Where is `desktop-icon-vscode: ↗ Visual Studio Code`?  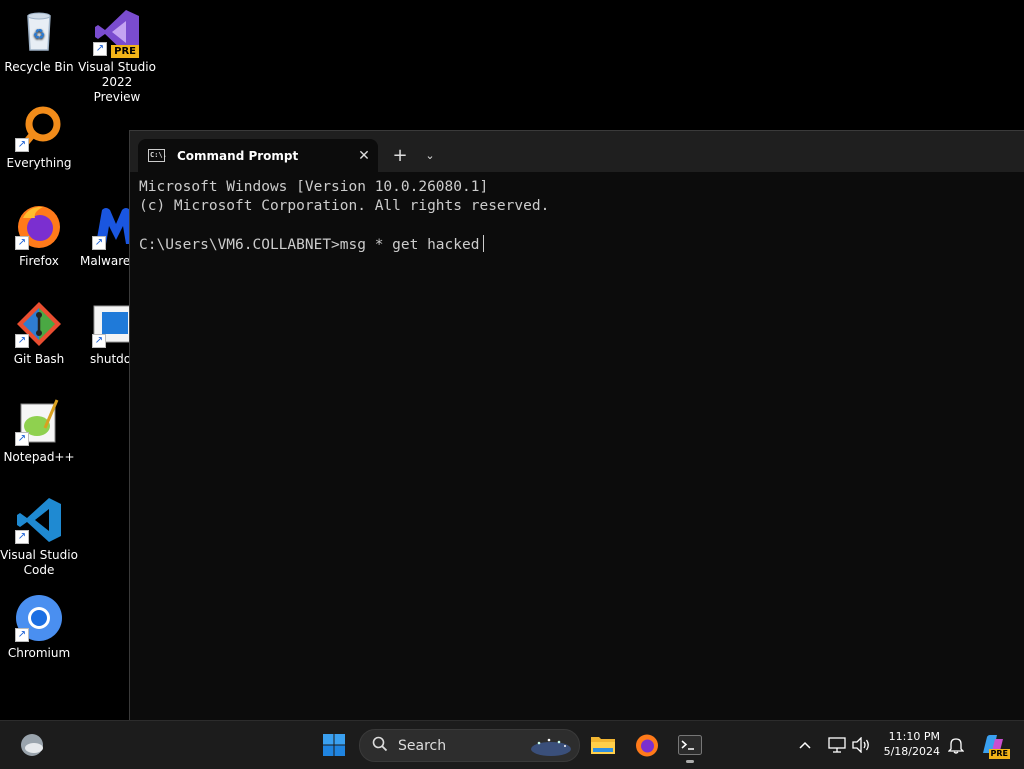 desktop-icon-vscode: ↗ Visual Studio Code is located at coordinates (39, 537).